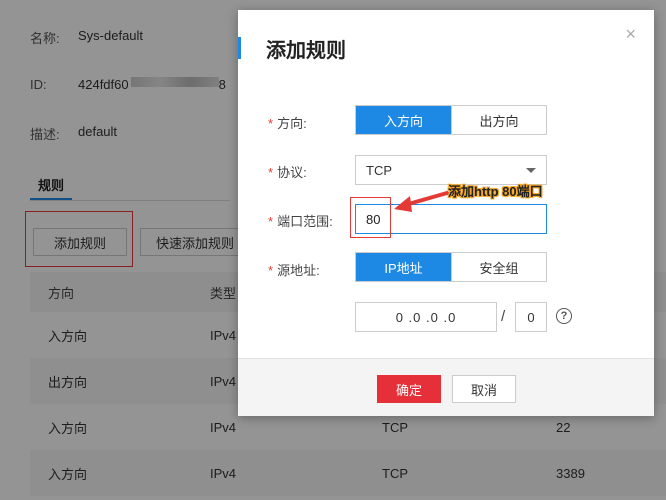 The height and width of the screenshot is (500, 666). Describe the element at coordinates (495, 191) in the screenshot. I see `annotation-text: 添加http 80端口` at that location.